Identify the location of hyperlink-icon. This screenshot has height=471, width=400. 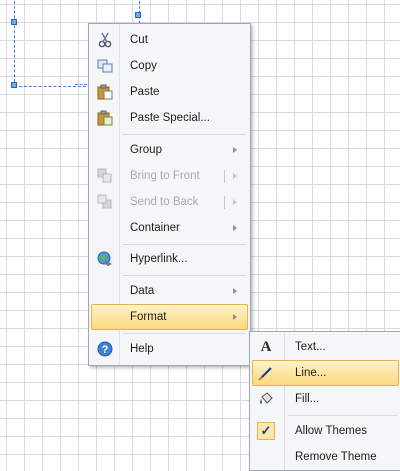
(105, 259).